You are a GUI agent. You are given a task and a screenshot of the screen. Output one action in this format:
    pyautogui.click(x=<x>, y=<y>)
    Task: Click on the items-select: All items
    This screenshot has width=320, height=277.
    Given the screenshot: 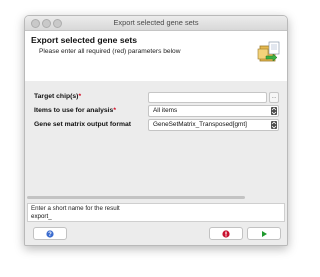 What is the action you would take?
    pyautogui.click(x=213, y=111)
    